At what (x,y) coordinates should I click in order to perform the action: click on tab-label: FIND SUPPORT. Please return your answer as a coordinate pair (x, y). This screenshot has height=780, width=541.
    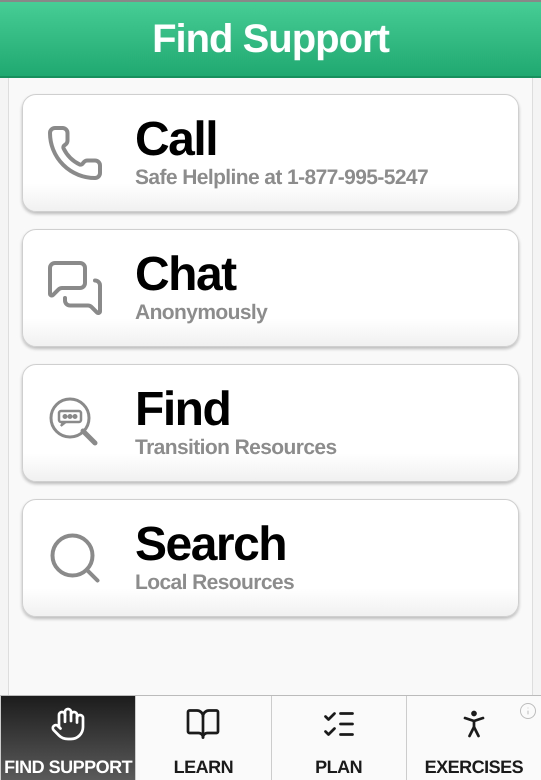
    Looking at the image, I should click on (68, 767).